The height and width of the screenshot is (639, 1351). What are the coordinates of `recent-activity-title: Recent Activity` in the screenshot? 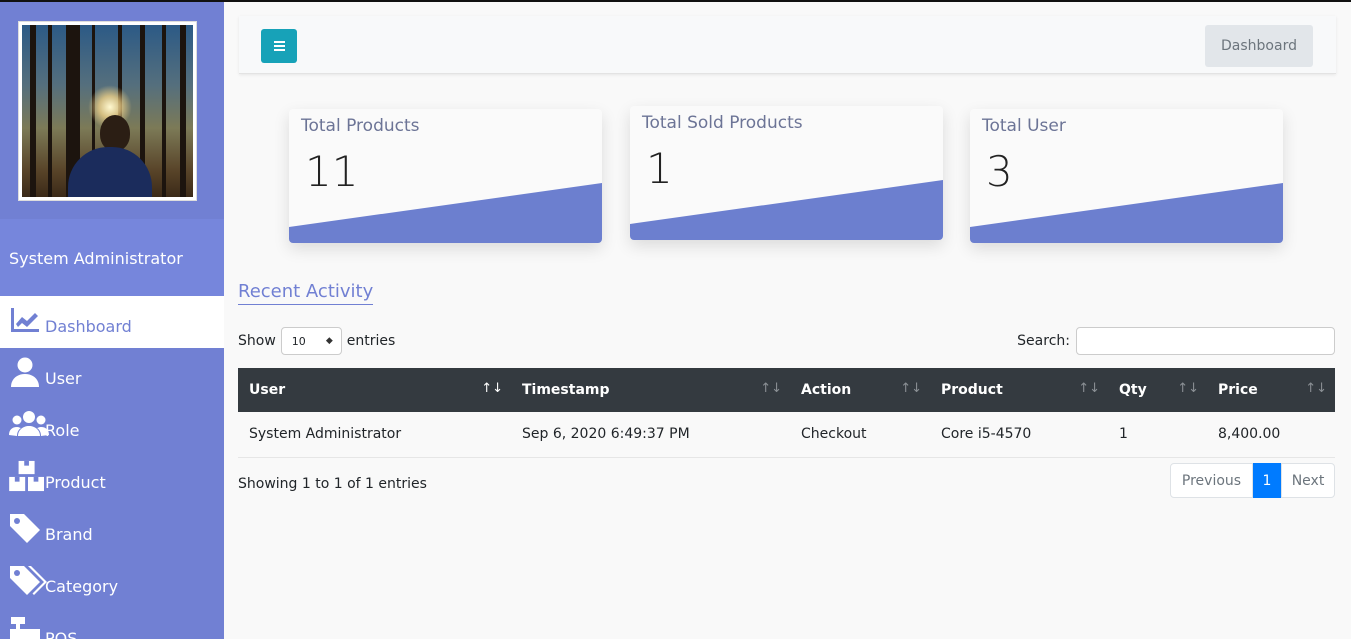 It's located at (306, 293).